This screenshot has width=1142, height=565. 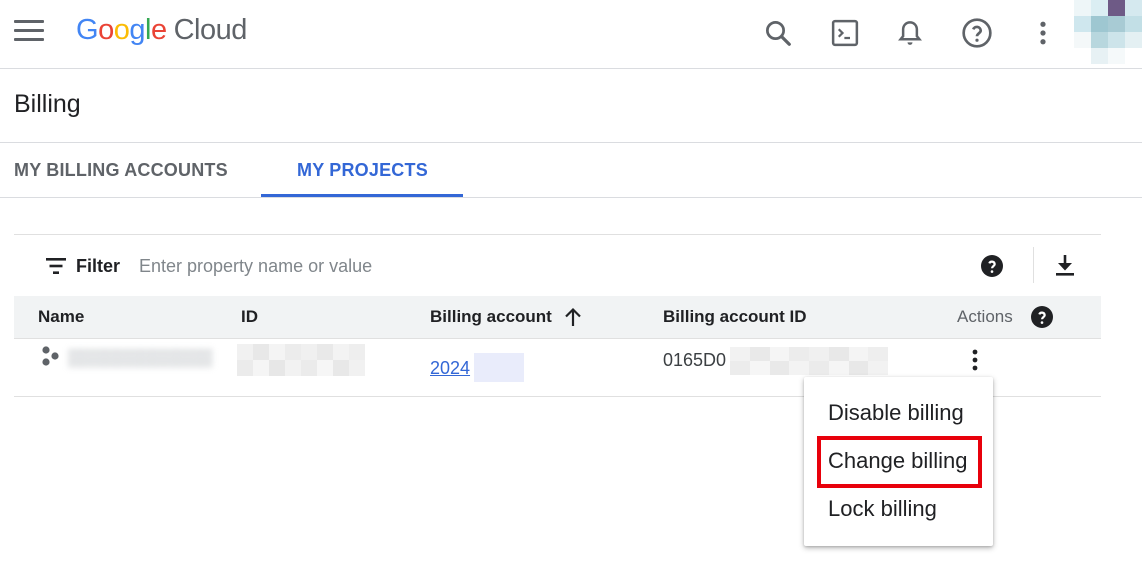 I want to click on column-header-billing-account: Billing account, so click(x=491, y=317).